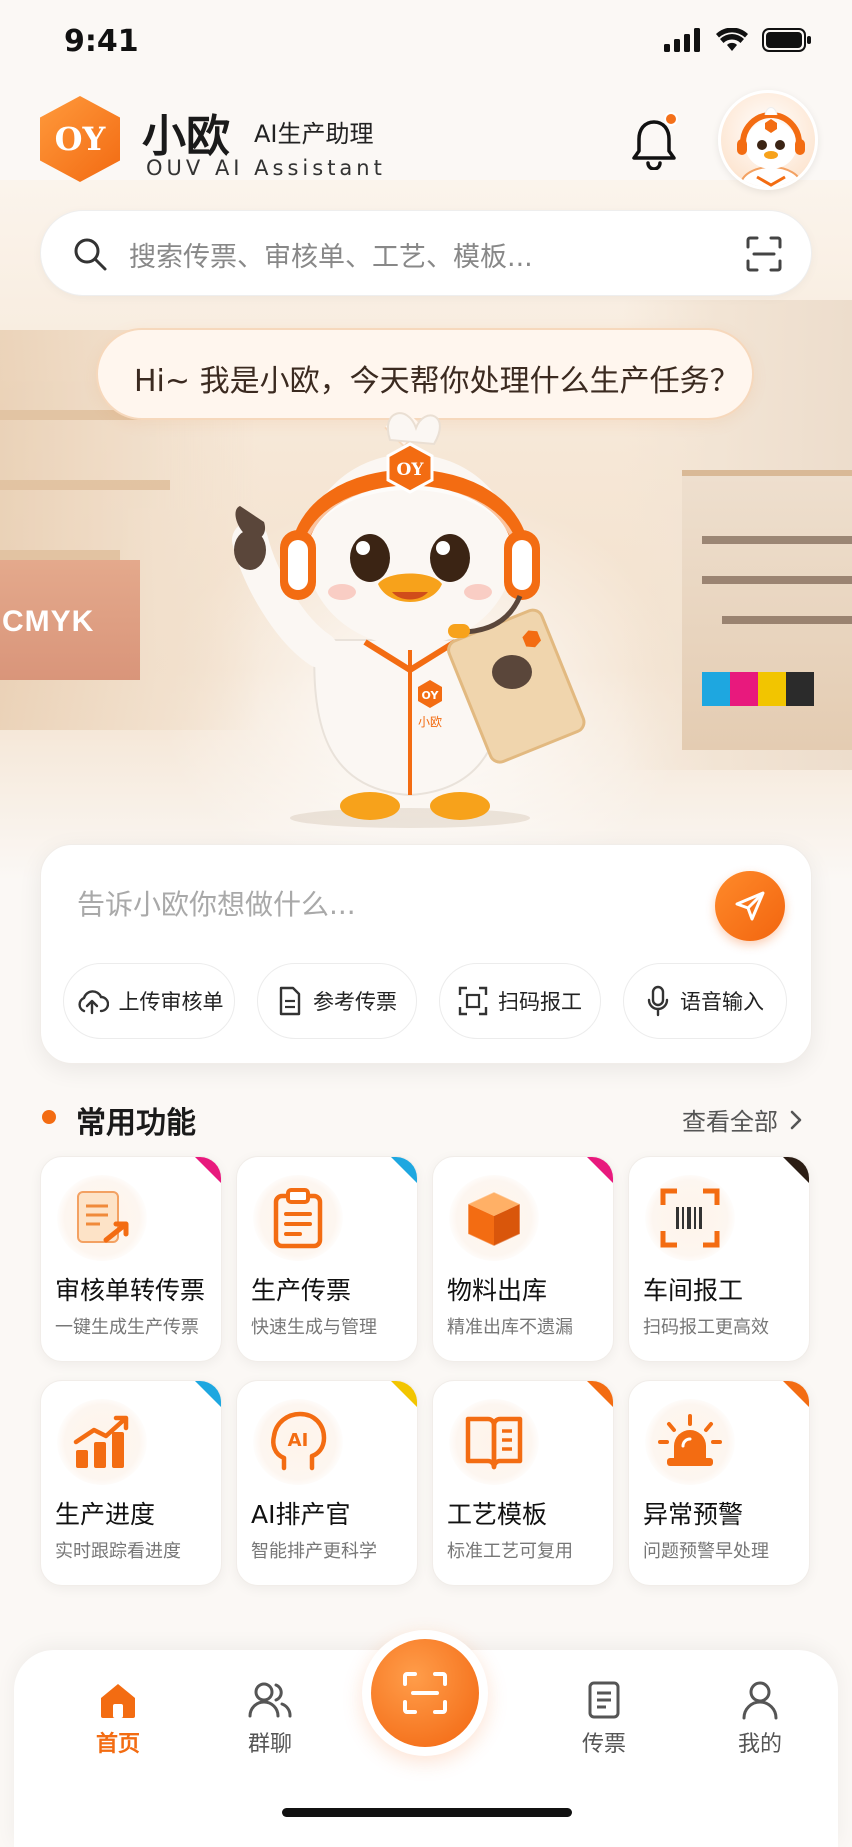 Image resolution: width=852 pixels, height=1847 pixels. I want to click on view-all-link: 查看全部, so click(742, 1119).